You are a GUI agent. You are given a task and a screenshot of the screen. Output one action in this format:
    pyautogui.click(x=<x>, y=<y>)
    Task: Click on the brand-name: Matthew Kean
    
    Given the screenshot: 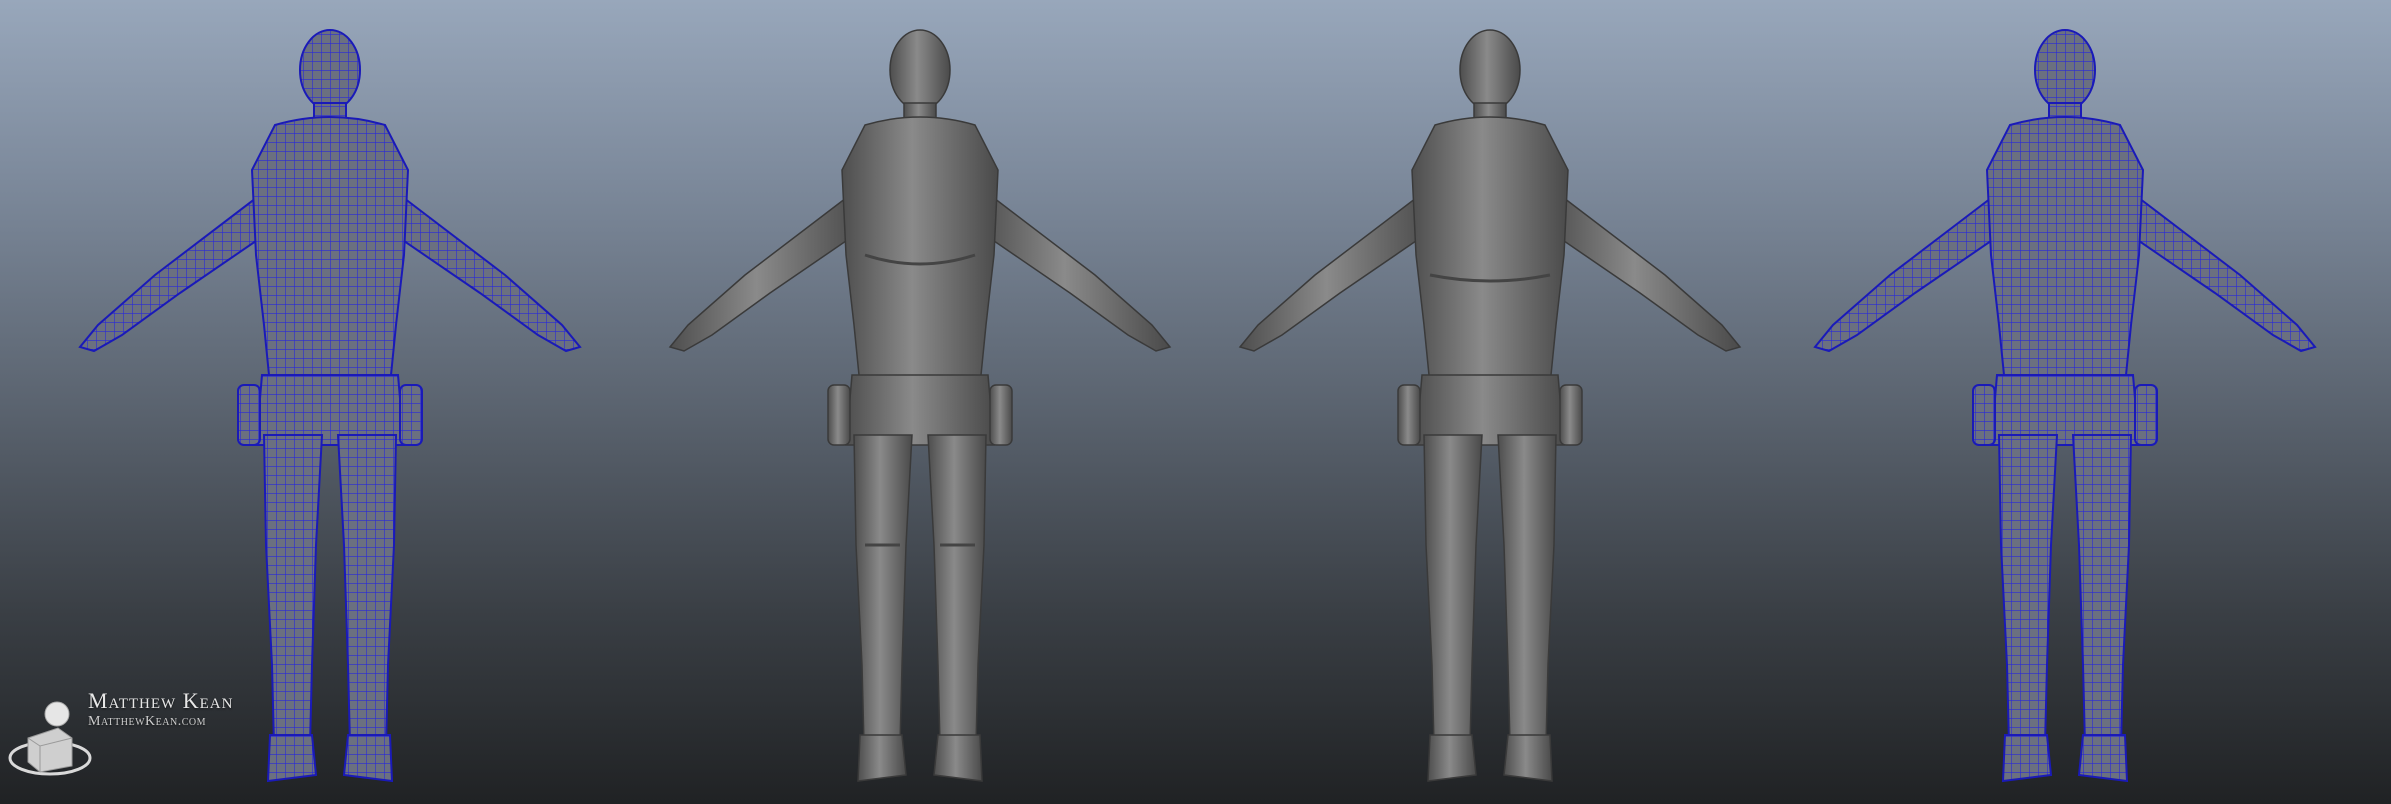 What is the action you would take?
    pyautogui.click(x=161, y=700)
    